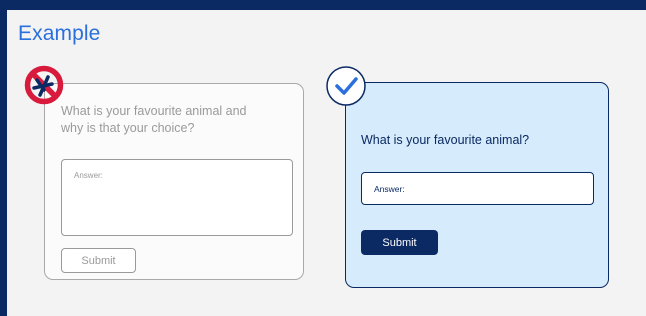  What do you see at coordinates (399, 242) in the screenshot?
I see `good-example-submit-button: Submit` at bounding box center [399, 242].